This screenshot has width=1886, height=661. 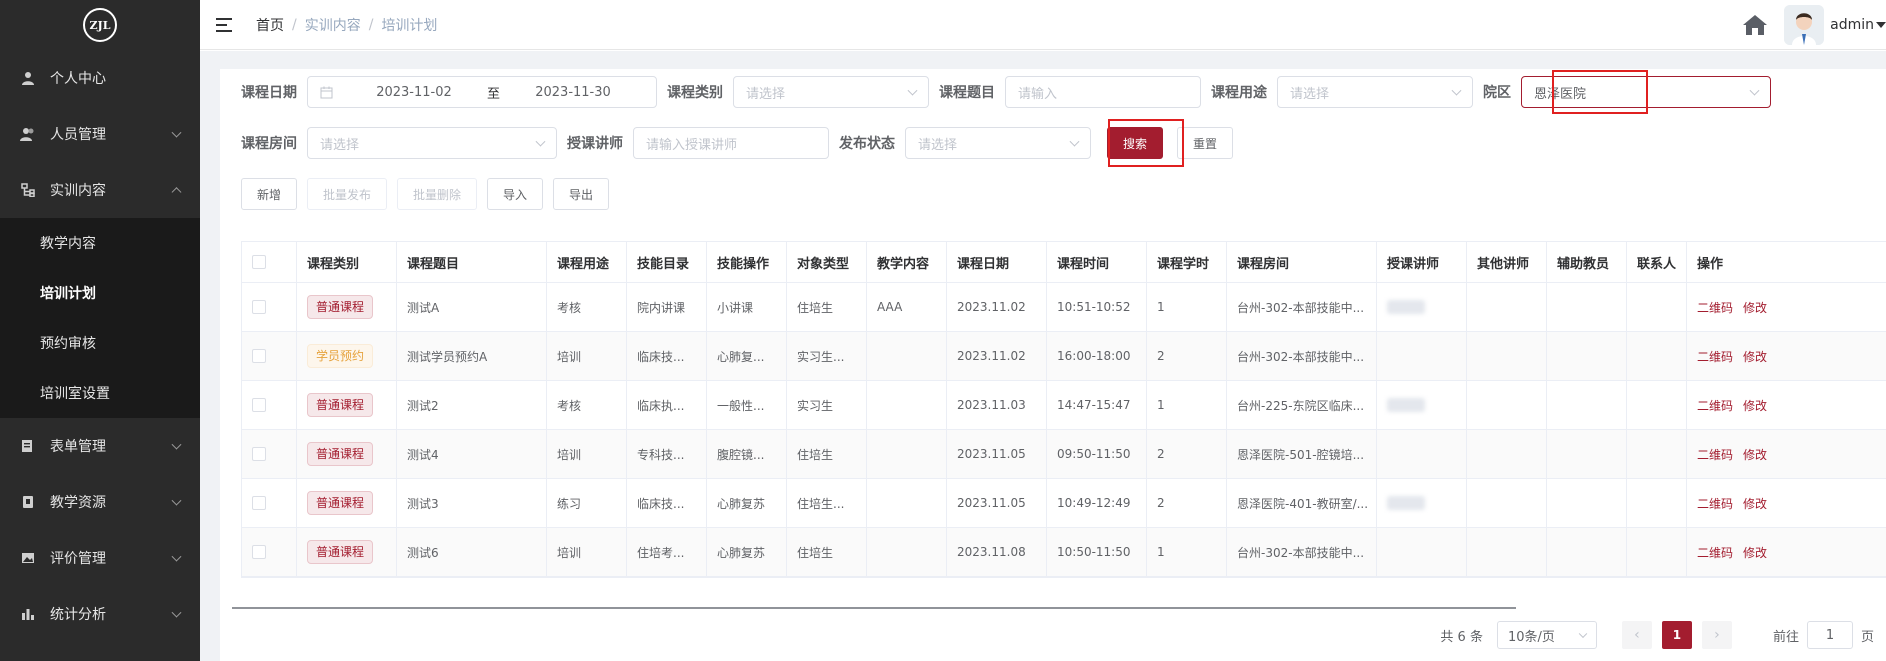 What do you see at coordinates (437, 194) in the screenshot?
I see `batch-delete-button: 批量删除` at bounding box center [437, 194].